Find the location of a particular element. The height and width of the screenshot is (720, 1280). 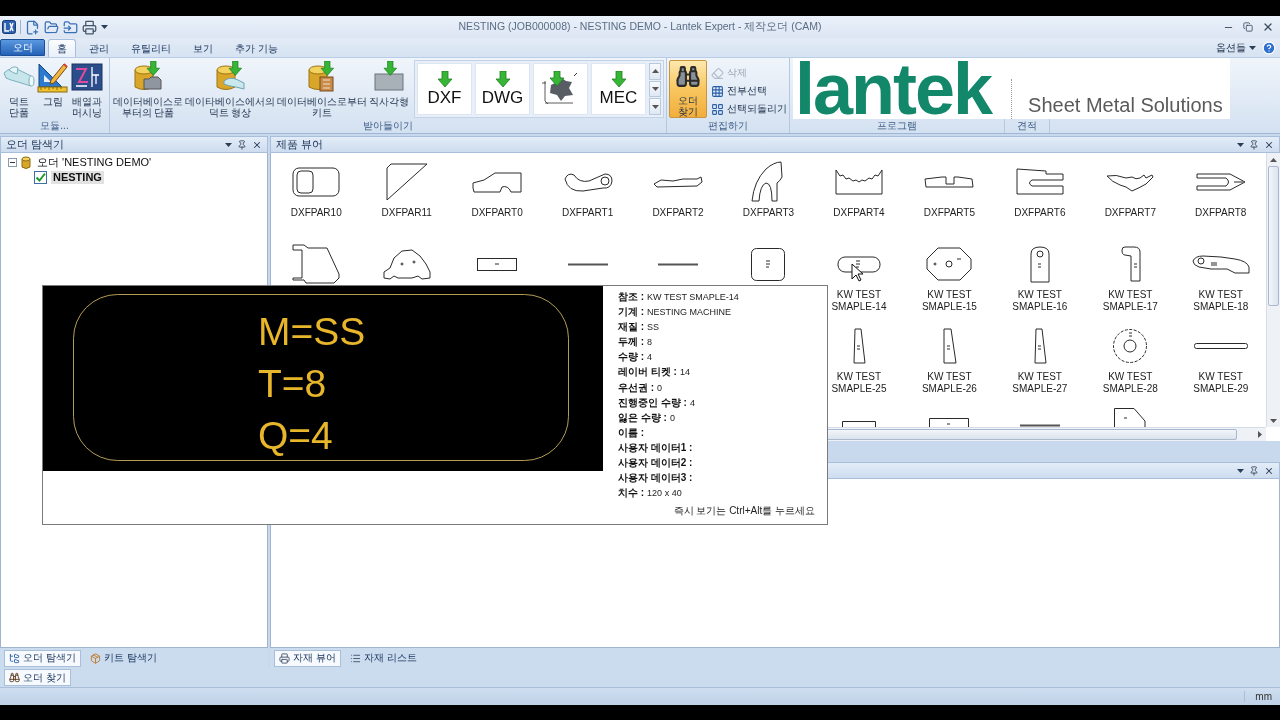

panel-tab: 키트 탐색기 is located at coordinates (123, 658).